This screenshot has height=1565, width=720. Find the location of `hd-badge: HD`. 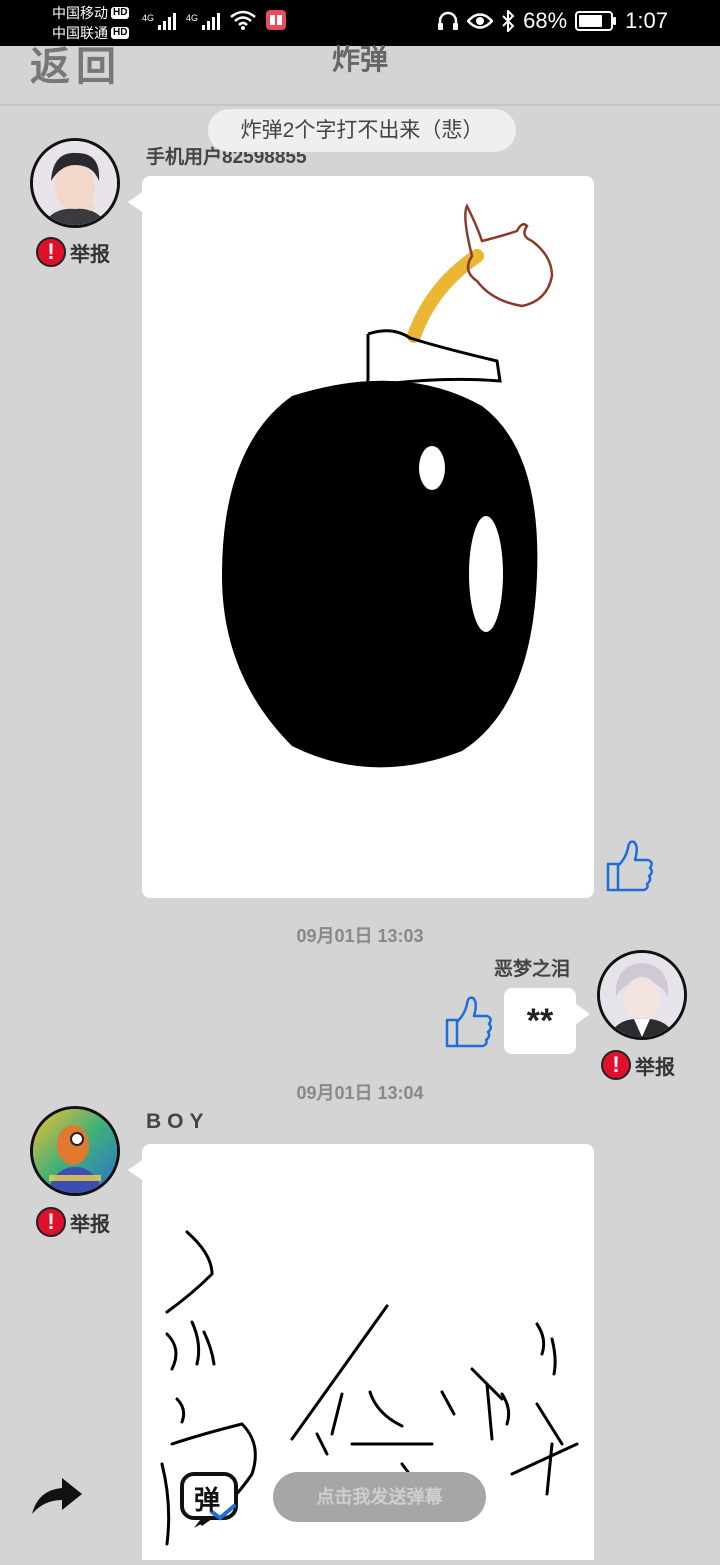

hd-badge: HD is located at coordinates (120, 13).